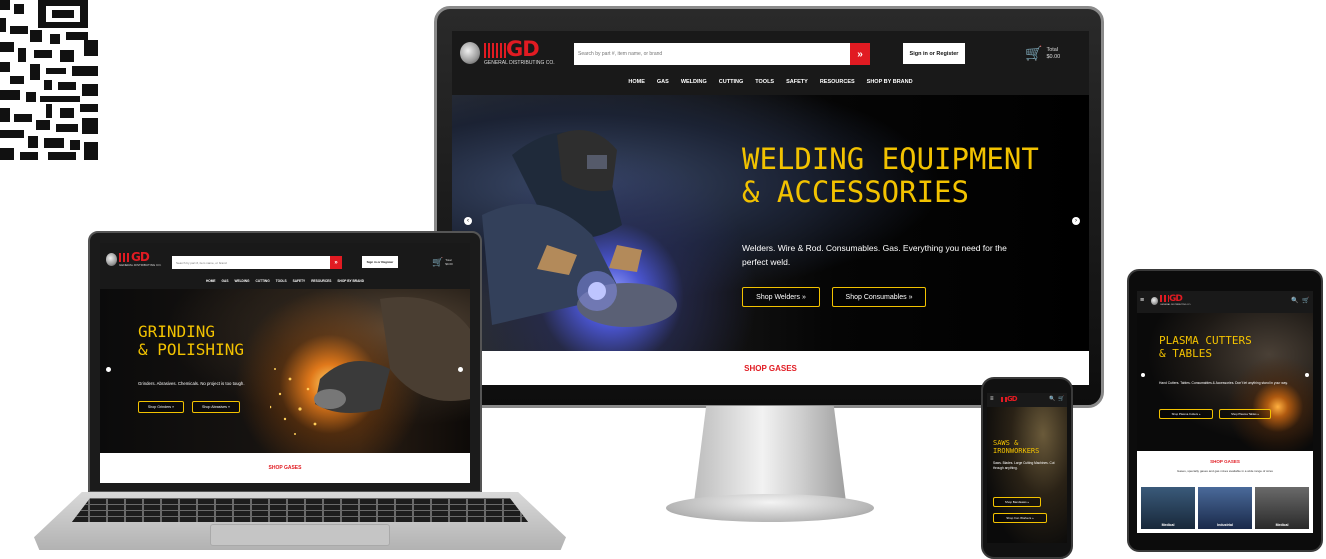 Image resolution: width=1326 pixels, height=559 pixels. Describe the element at coordinates (879, 297) in the screenshot. I see `shop-consumables-button: Shop Consumables »` at that location.